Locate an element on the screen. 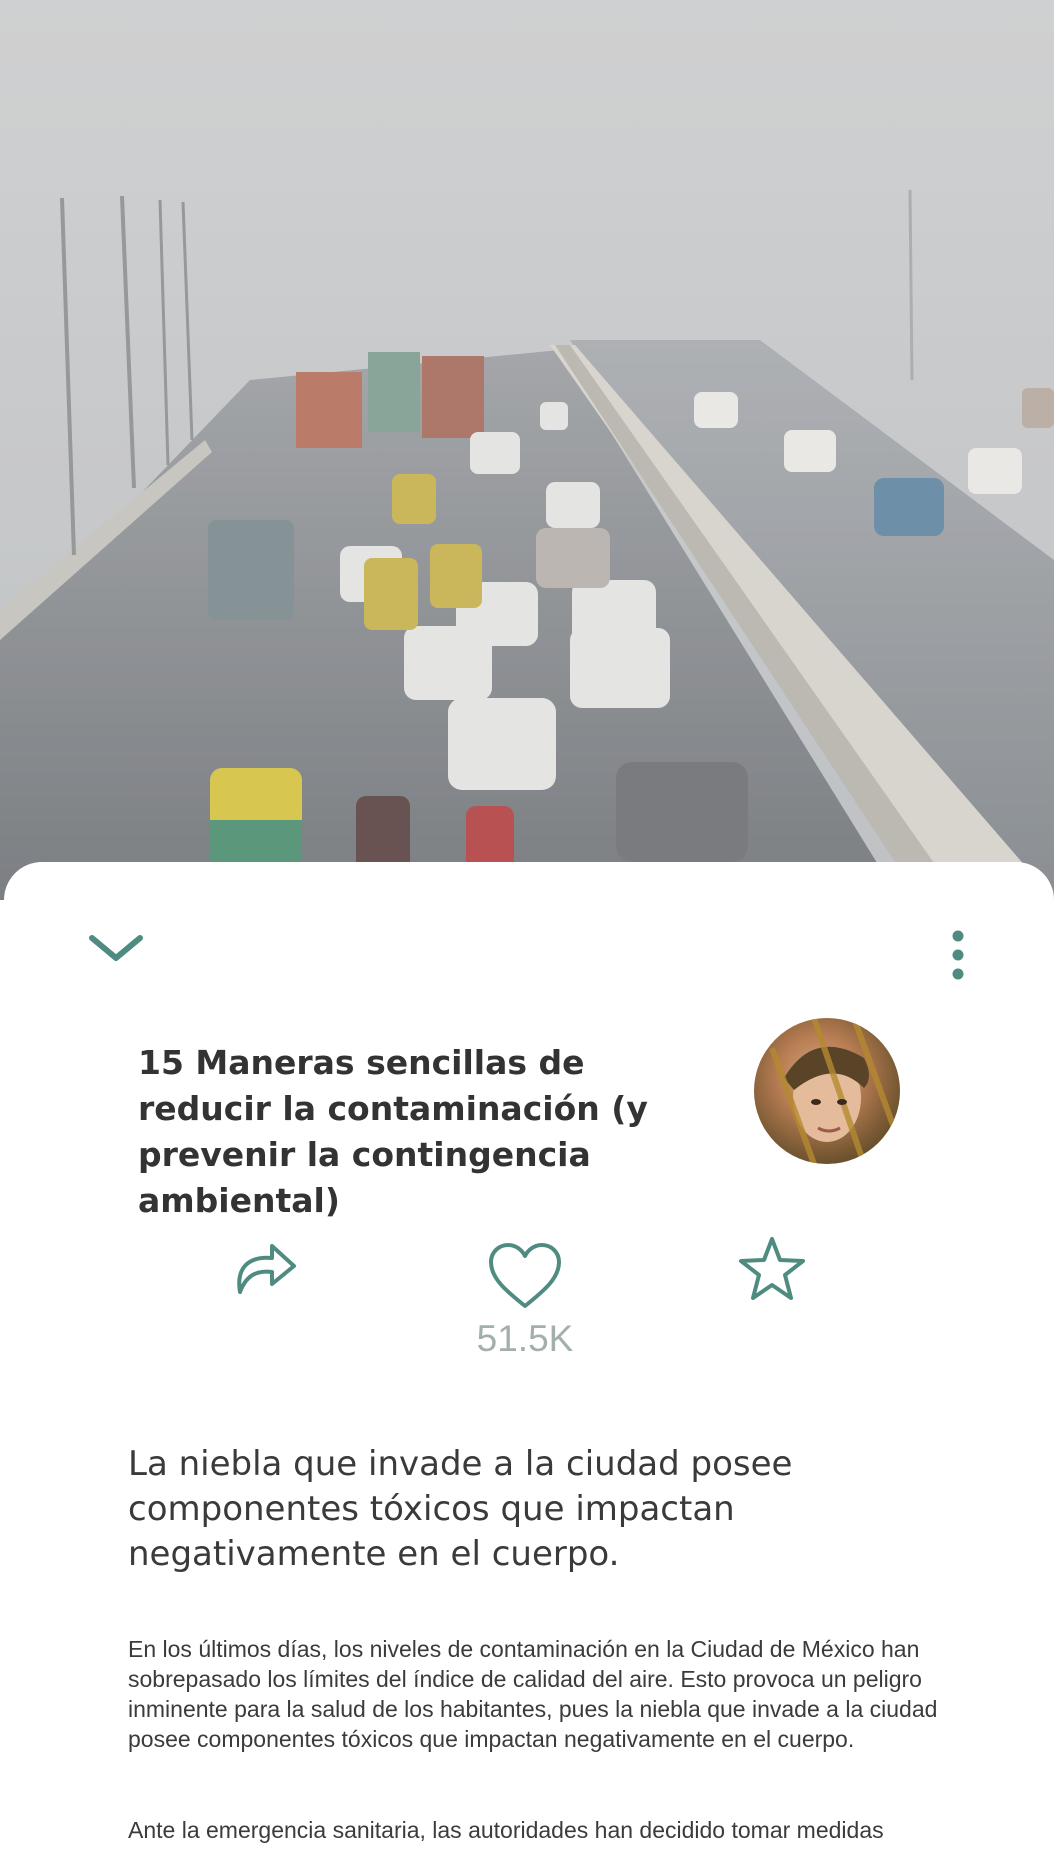  share-button is located at coordinates (266, 1268).